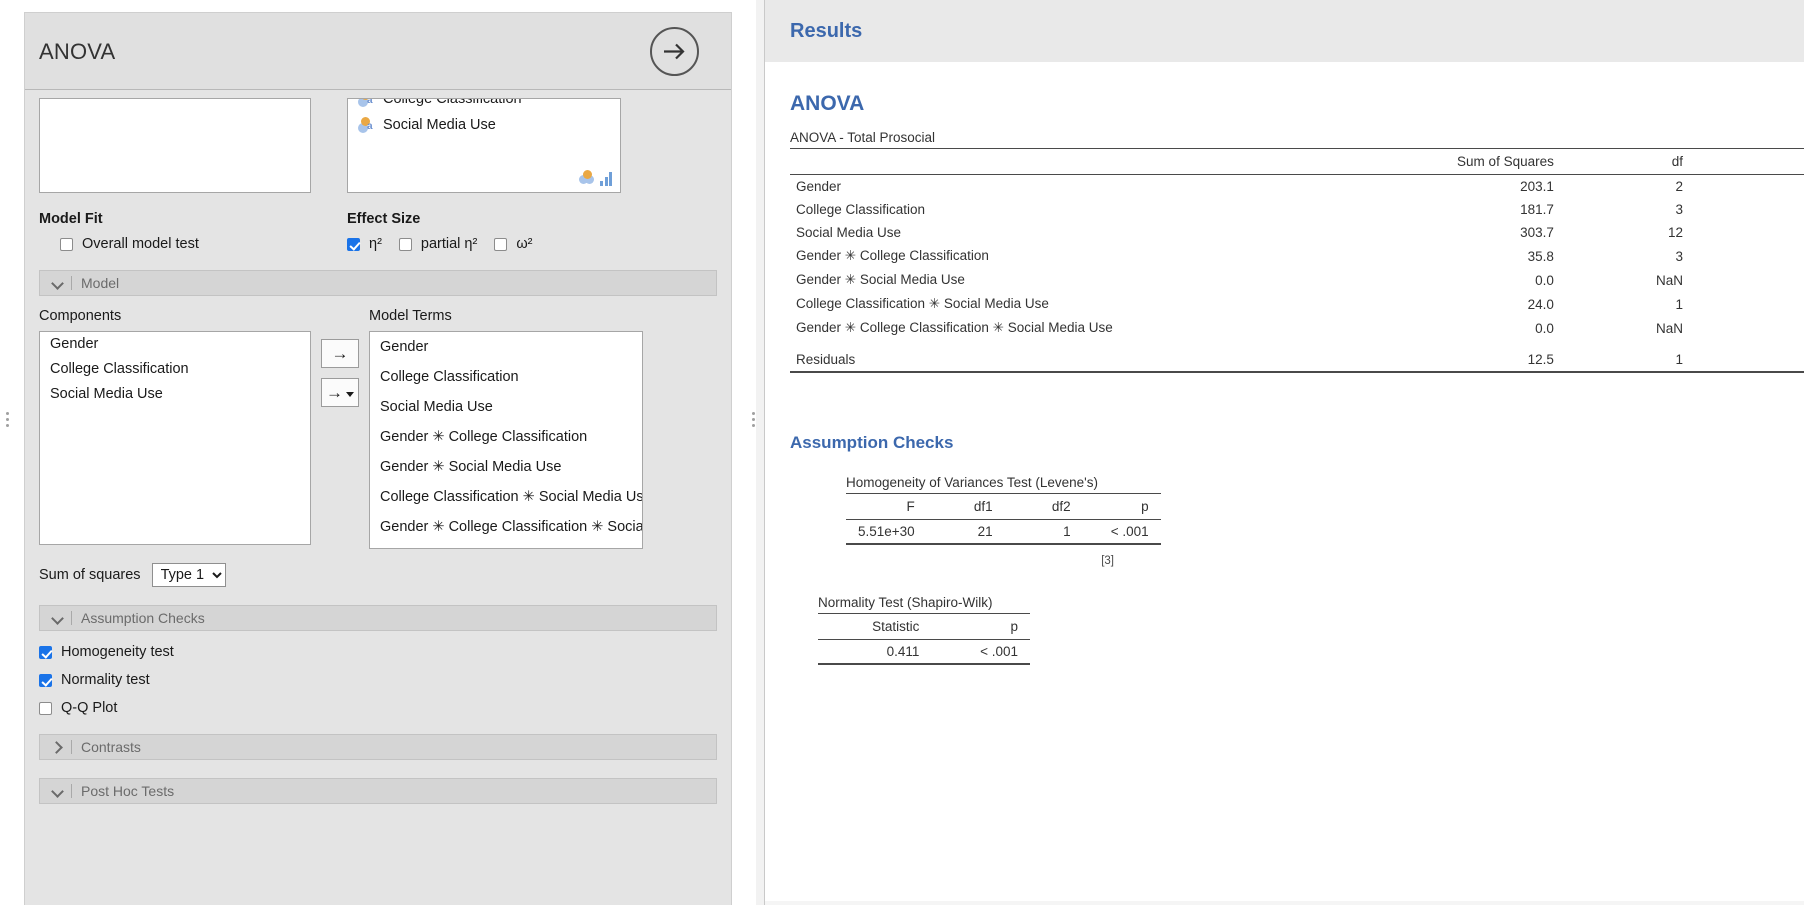  I want to click on results-scrollbar, so click(1284, 903).